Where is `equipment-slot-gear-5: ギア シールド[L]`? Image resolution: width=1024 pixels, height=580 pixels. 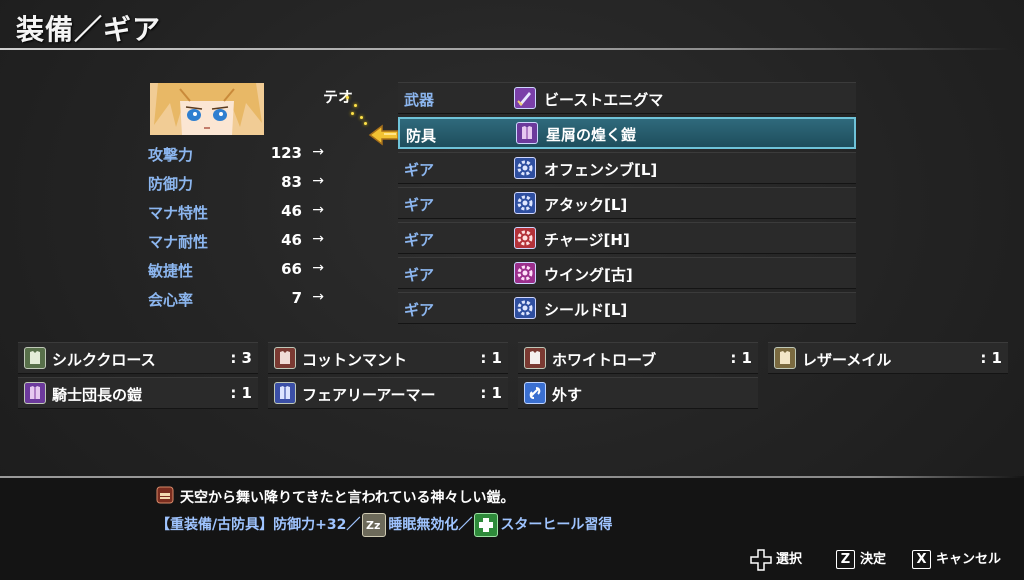
equipment-slot-gear-5: ギア シールド[L] is located at coordinates (627, 308).